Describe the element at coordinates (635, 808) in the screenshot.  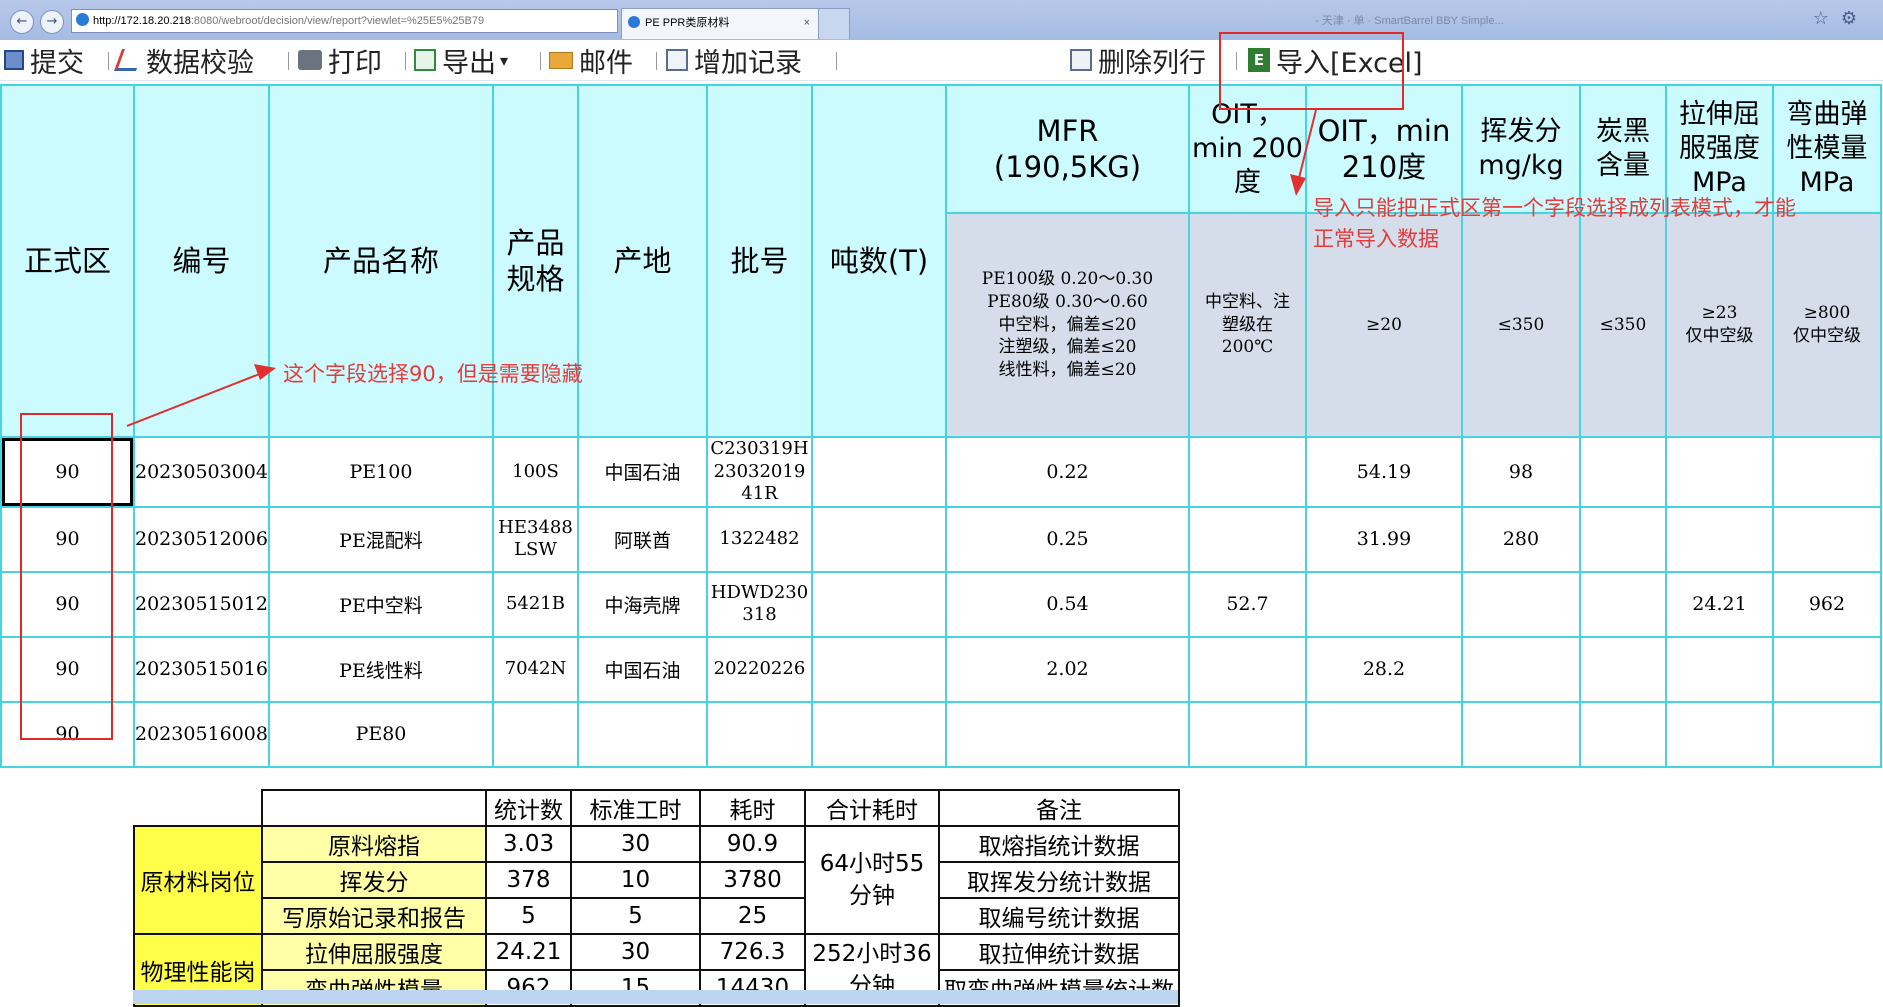
I see `summary-header-std: 标准工时` at that location.